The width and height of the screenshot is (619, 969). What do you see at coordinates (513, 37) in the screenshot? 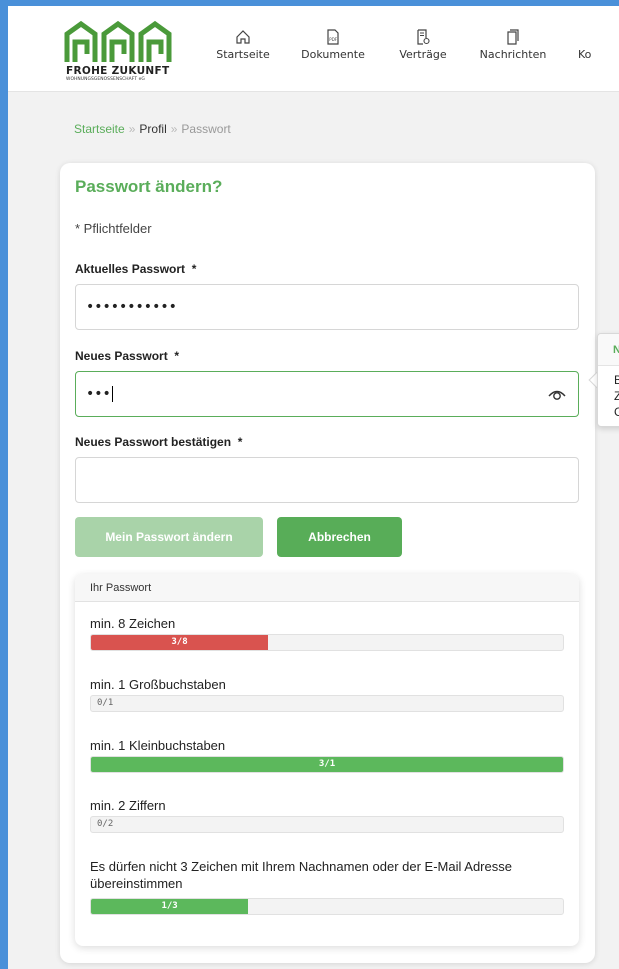
I see `messages-icon` at bounding box center [513, 37].